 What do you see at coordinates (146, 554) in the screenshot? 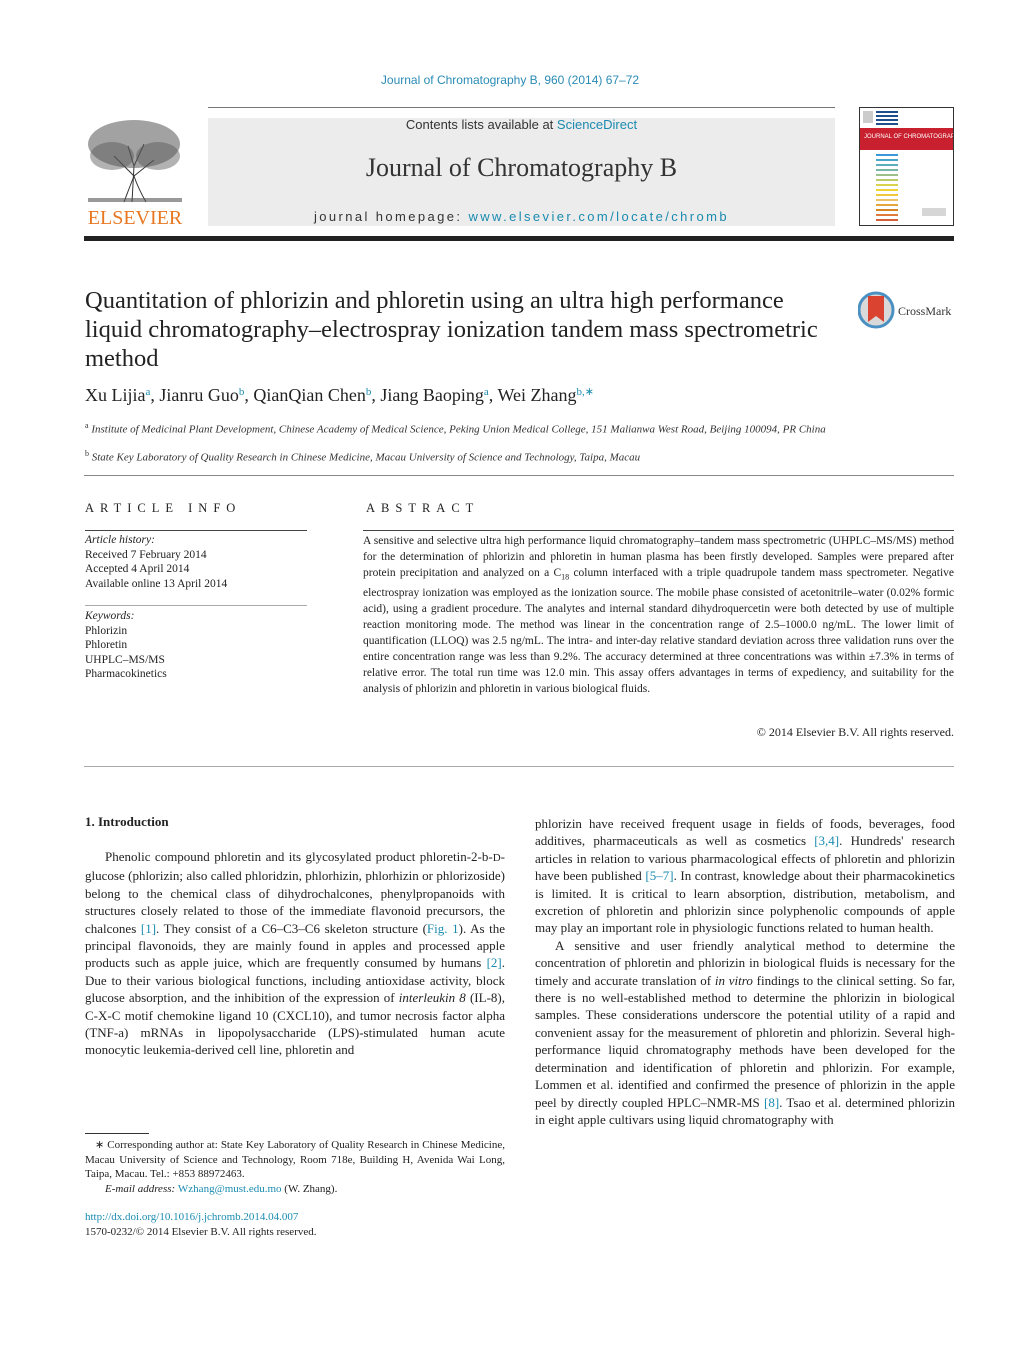
I see `history-received: Received 7 February 2014` at bounding box center [146, 554].